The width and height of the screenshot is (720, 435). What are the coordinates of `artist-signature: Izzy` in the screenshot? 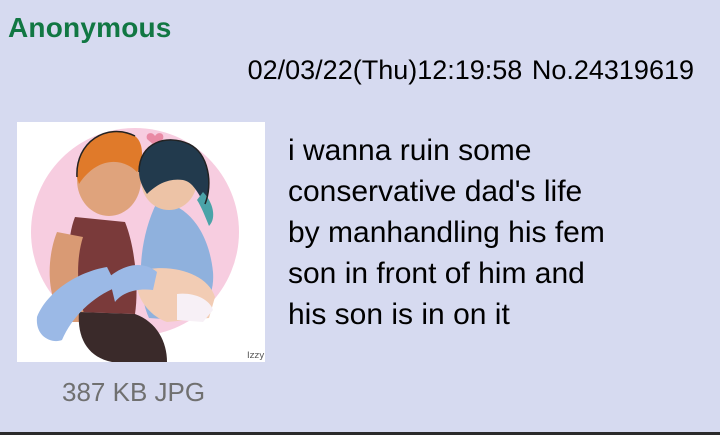 It's located at (256, 356).